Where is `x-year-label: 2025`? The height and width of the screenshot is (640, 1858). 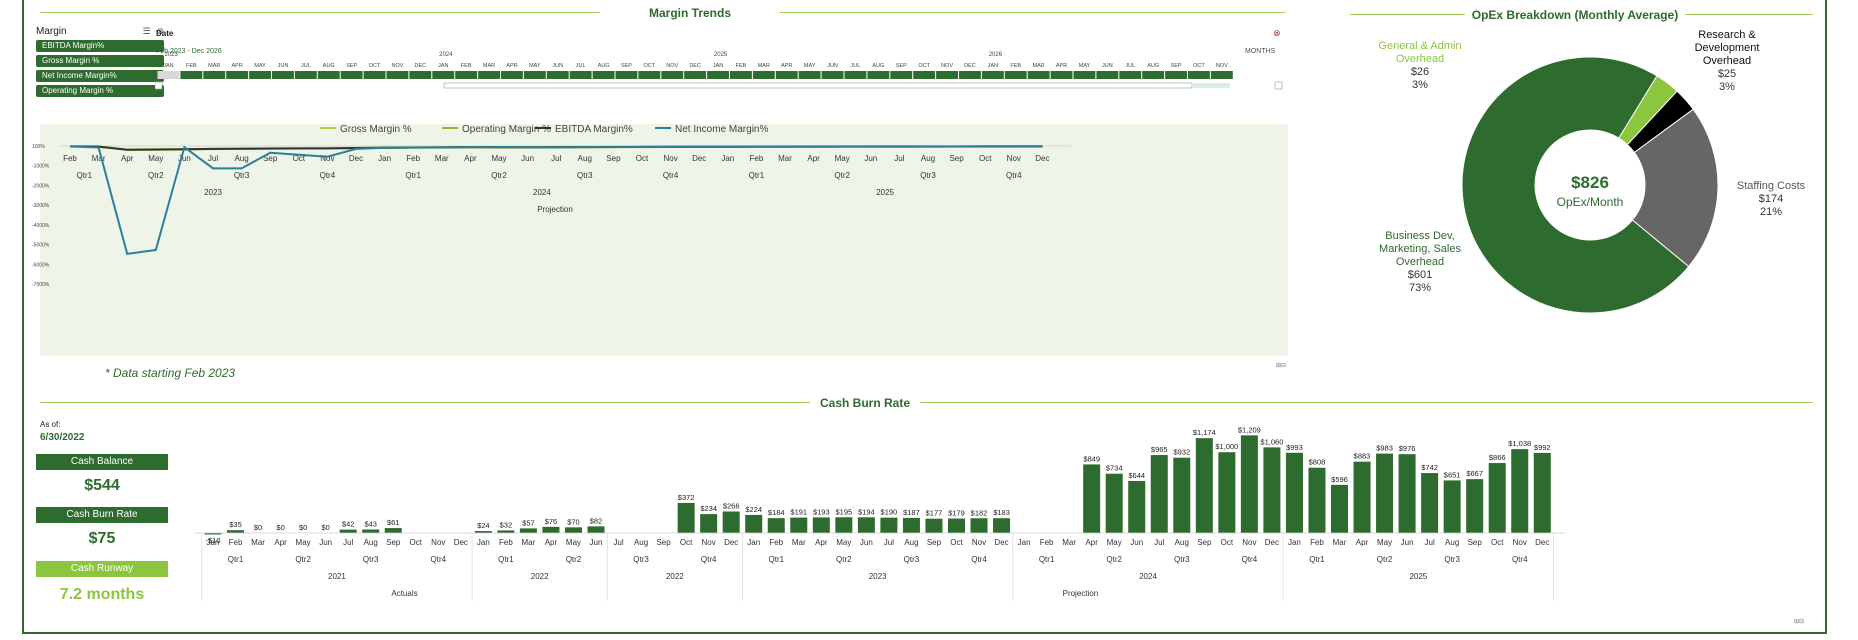 x-year-label: 2025 is located at coordinates (885, 192).